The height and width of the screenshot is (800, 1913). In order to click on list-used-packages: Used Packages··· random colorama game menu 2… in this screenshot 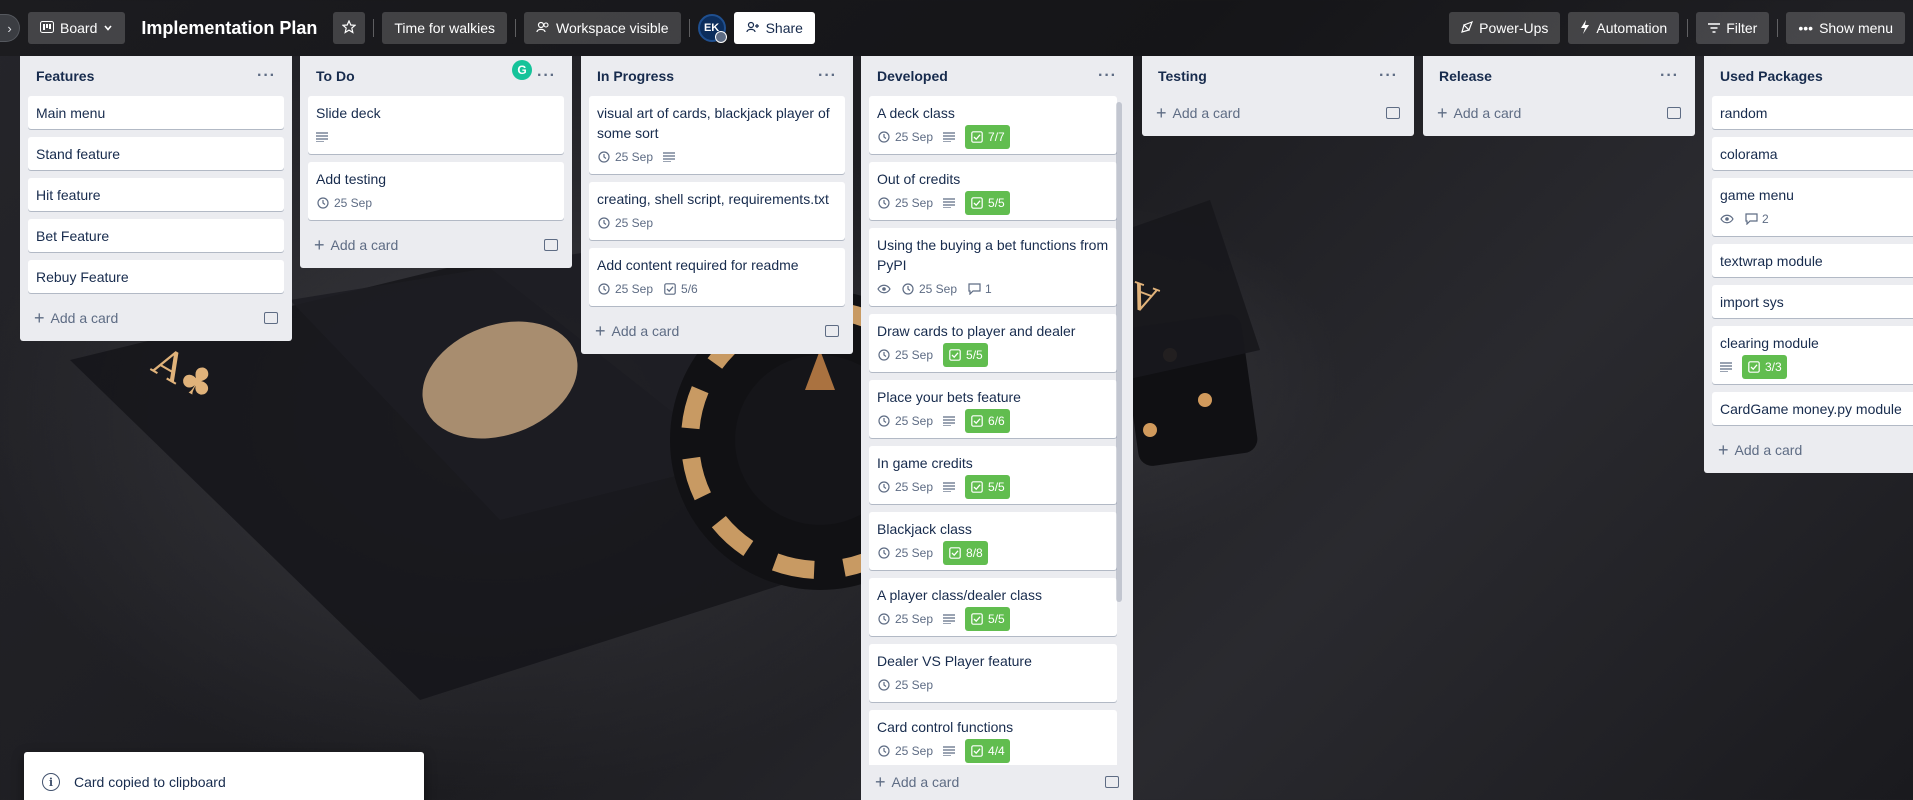, I will do `click(1808, 264)`.